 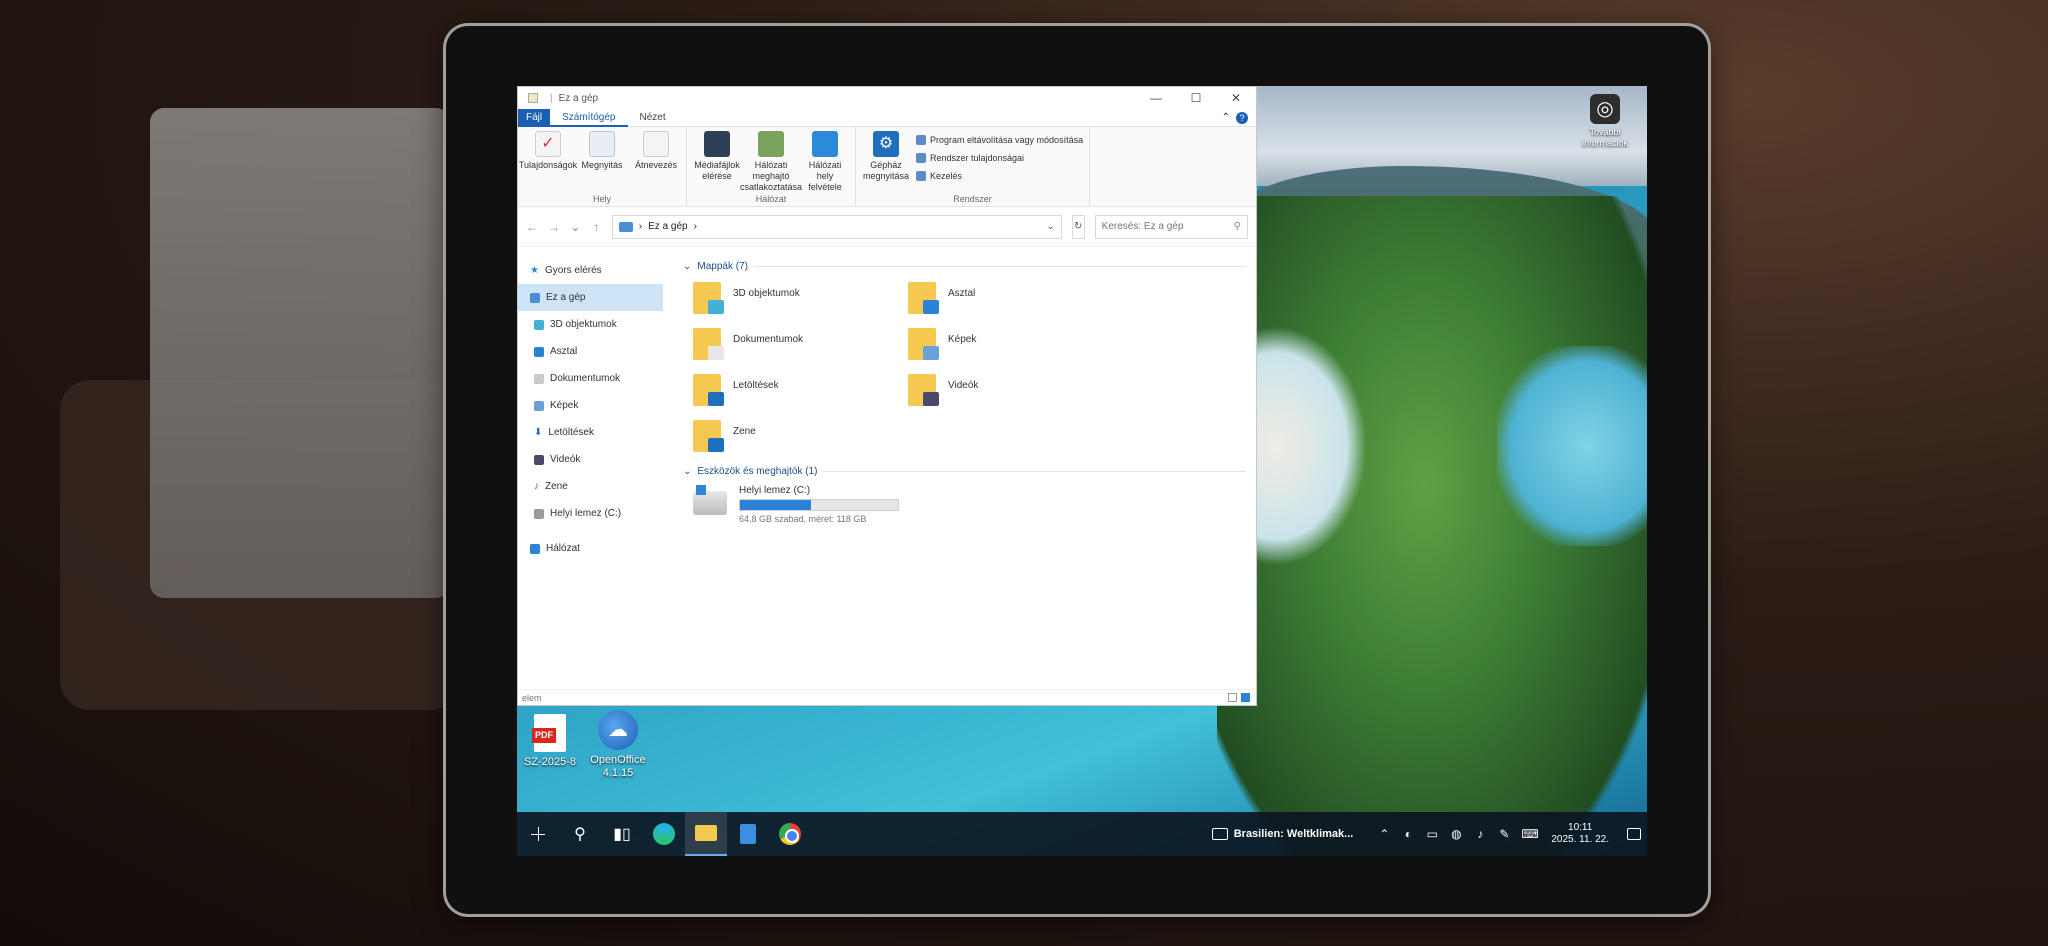 I want to click on pen-icon: ✎, so click(x=1504, y=834).